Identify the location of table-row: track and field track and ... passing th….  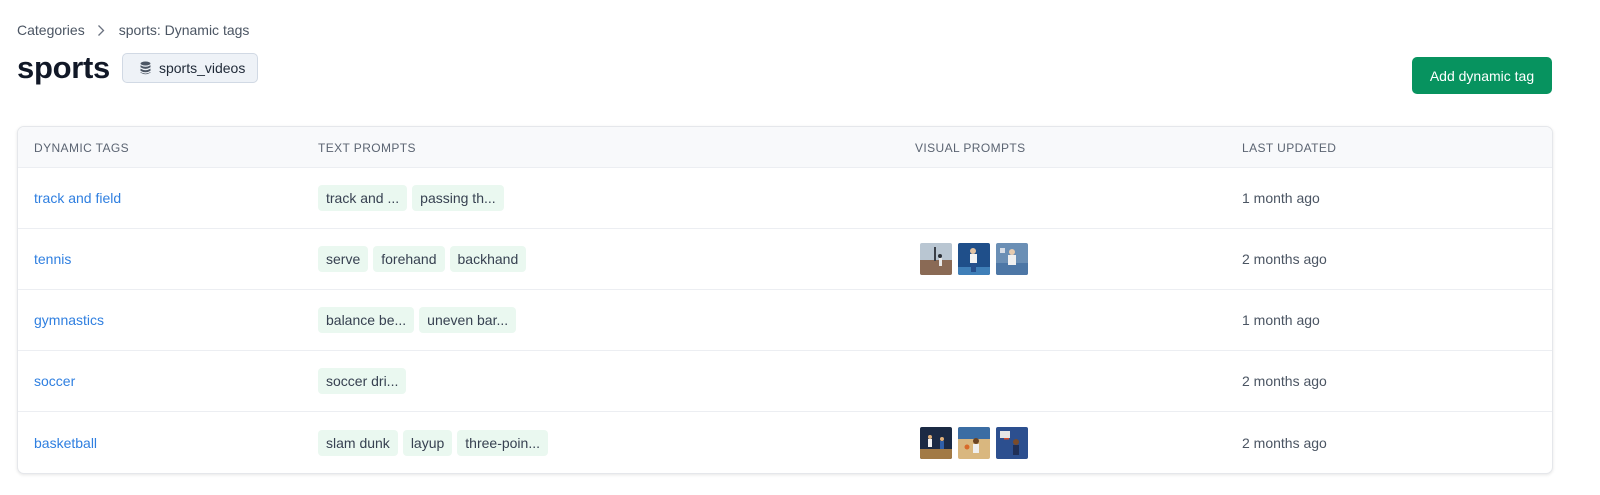
(785, 198).